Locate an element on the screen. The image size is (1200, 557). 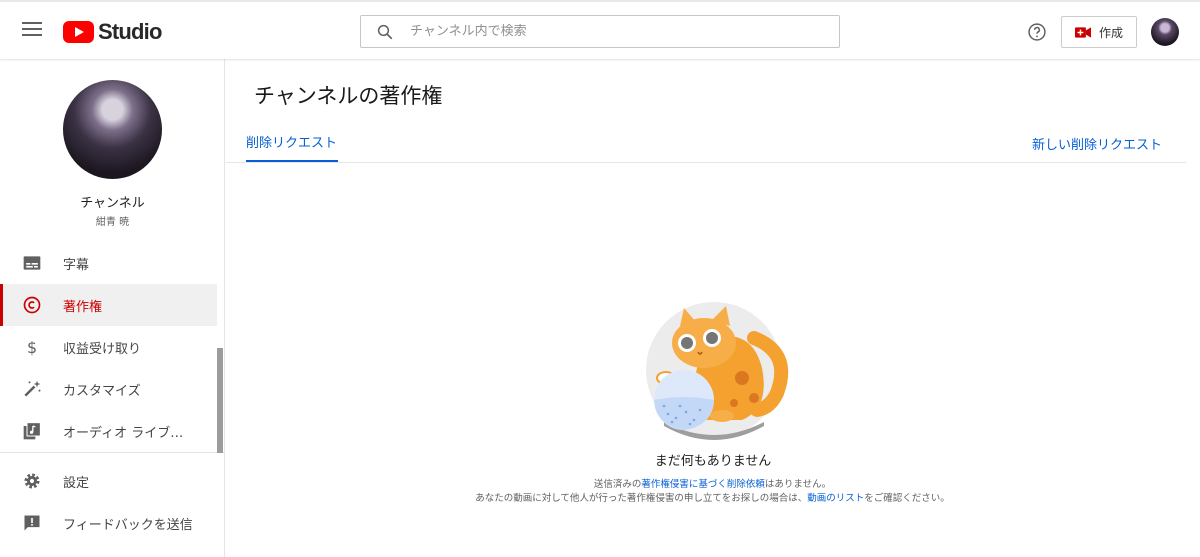
search-icon is located at coordinates (385, 32).